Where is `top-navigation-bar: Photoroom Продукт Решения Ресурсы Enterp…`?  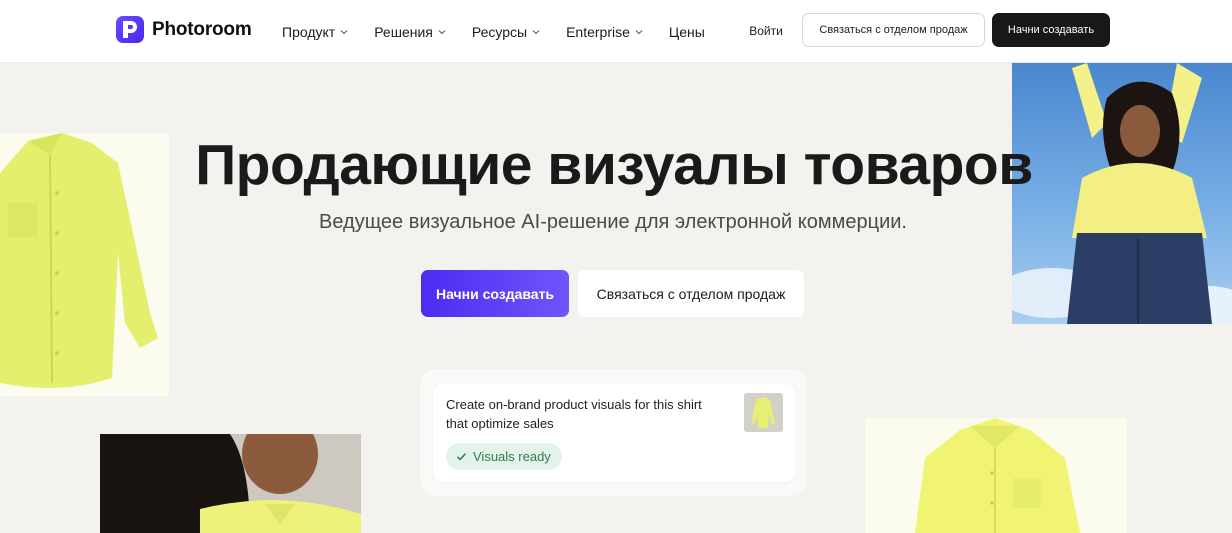 top-navigation-bar: Photoroom Продукт Решения Ресурсы Enterp… is located at coordinates (616, 31).